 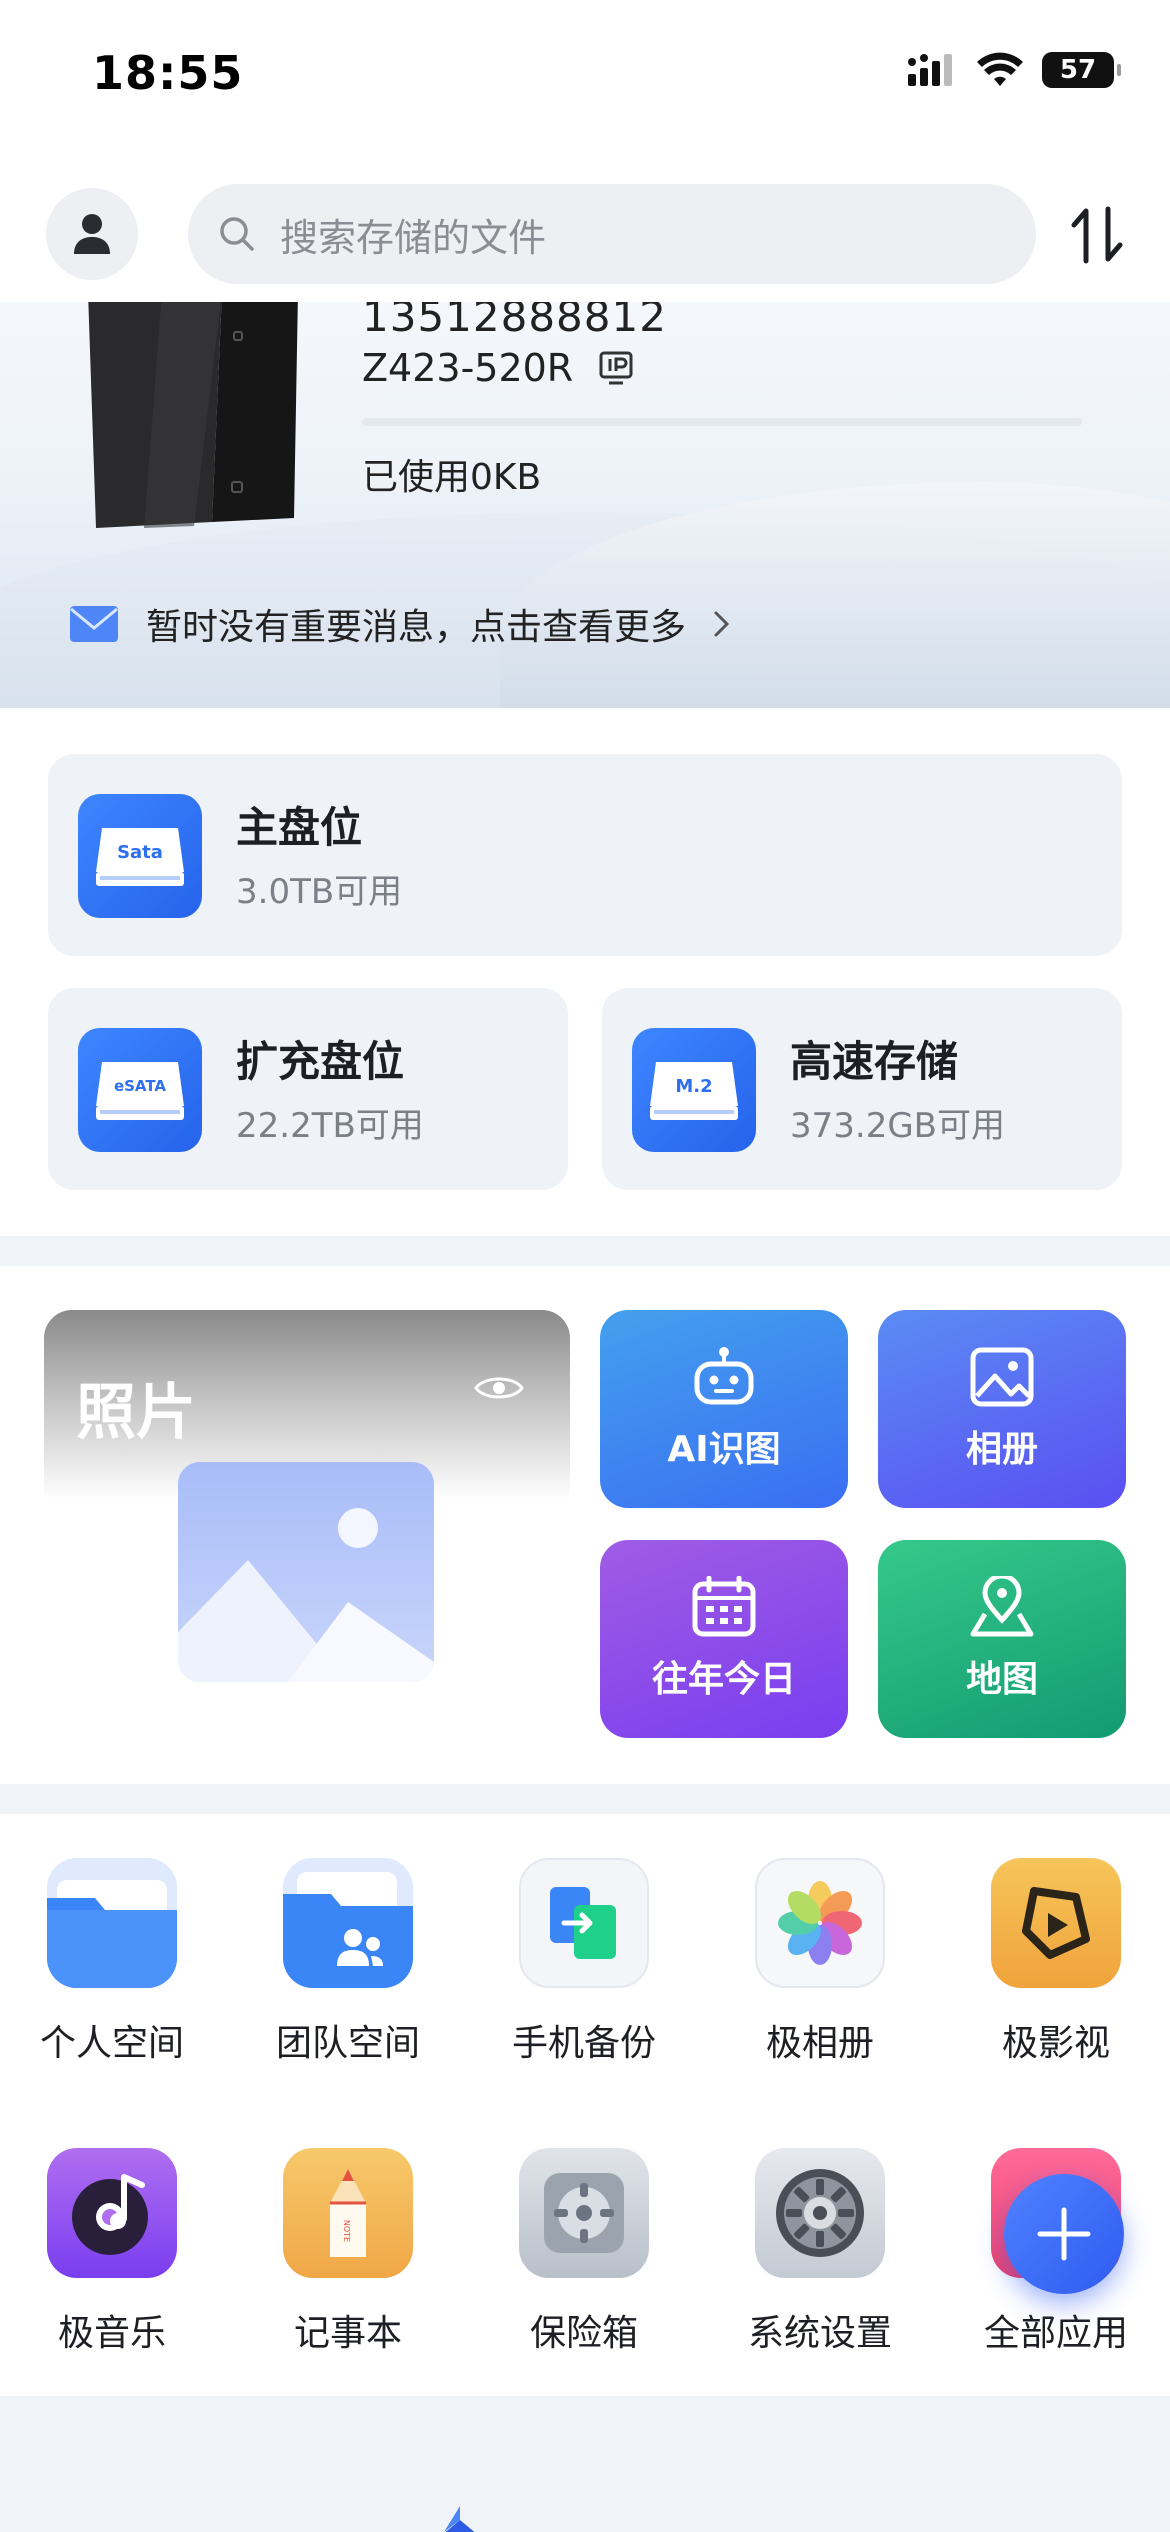 What do you see at coordinates (1000, 69) in the screenshot?
I see `wifi-icon` at bounding box center [1000, 69].